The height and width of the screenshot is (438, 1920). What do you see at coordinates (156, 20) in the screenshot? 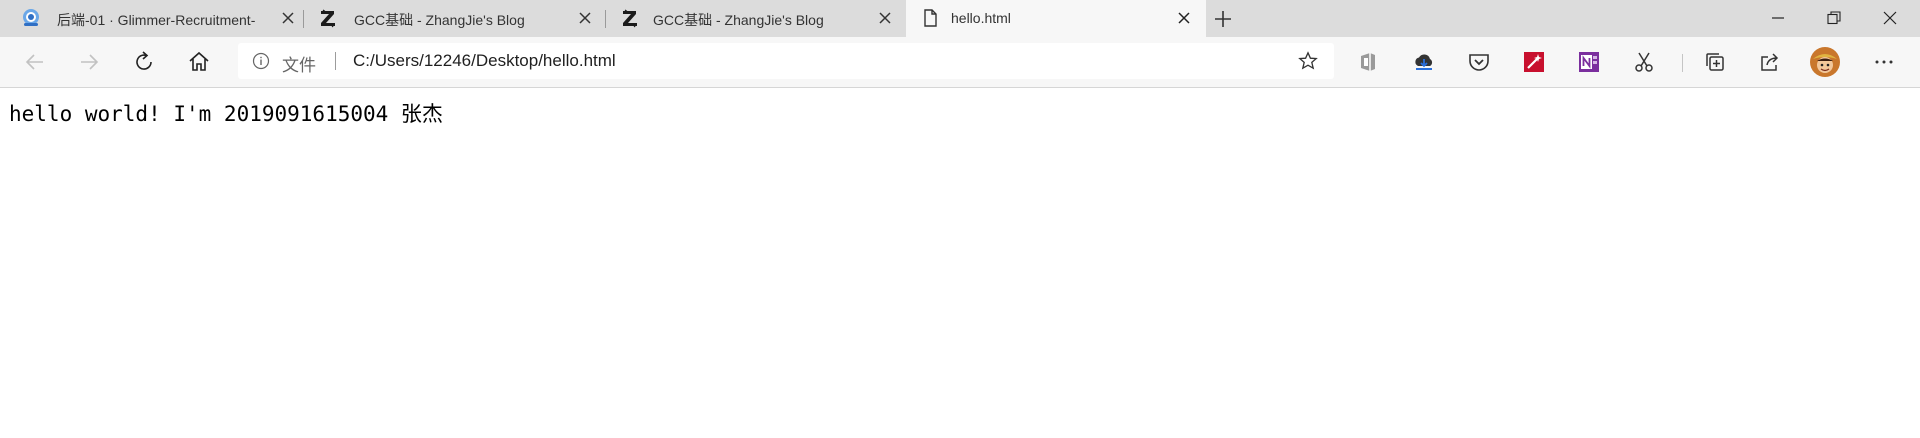
I see `tab-title: 后端-01 · Glimmer-Recruitment-` at bounding box center [156, 20].